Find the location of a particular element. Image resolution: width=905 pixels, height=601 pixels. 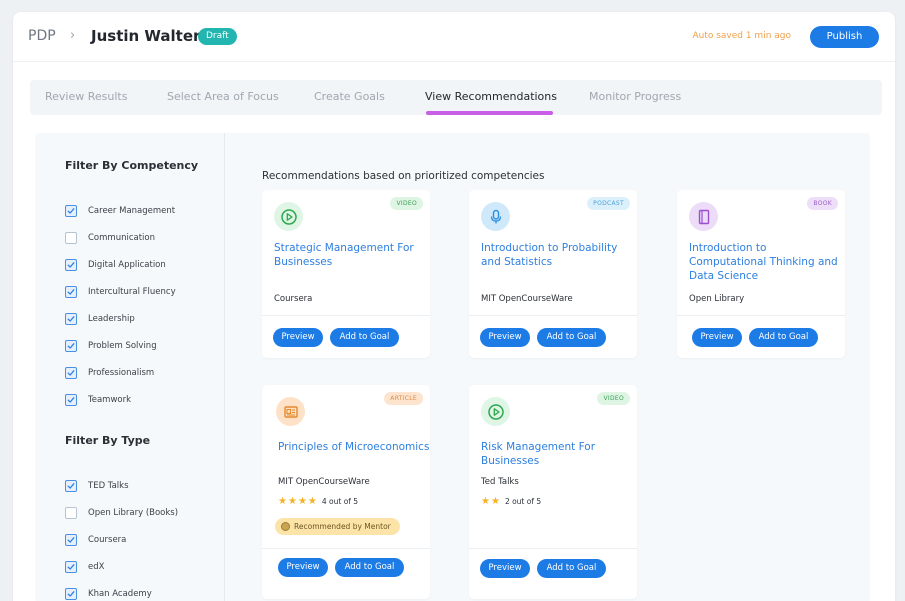

breadcrumb-root: PDP is located at coordinates (42, 36).